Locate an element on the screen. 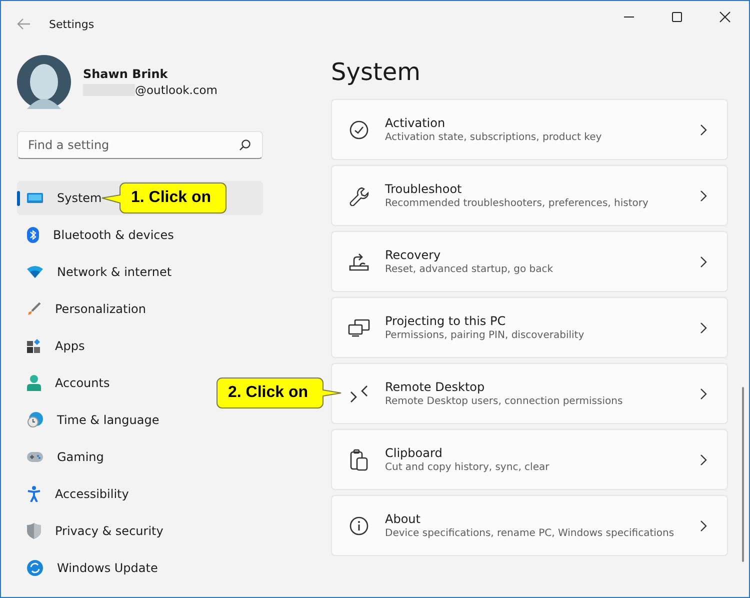 The width and height of the screenshot is (750, 598). card-description: Reset, advanced startup, go back is located at coordinates (469, 269).